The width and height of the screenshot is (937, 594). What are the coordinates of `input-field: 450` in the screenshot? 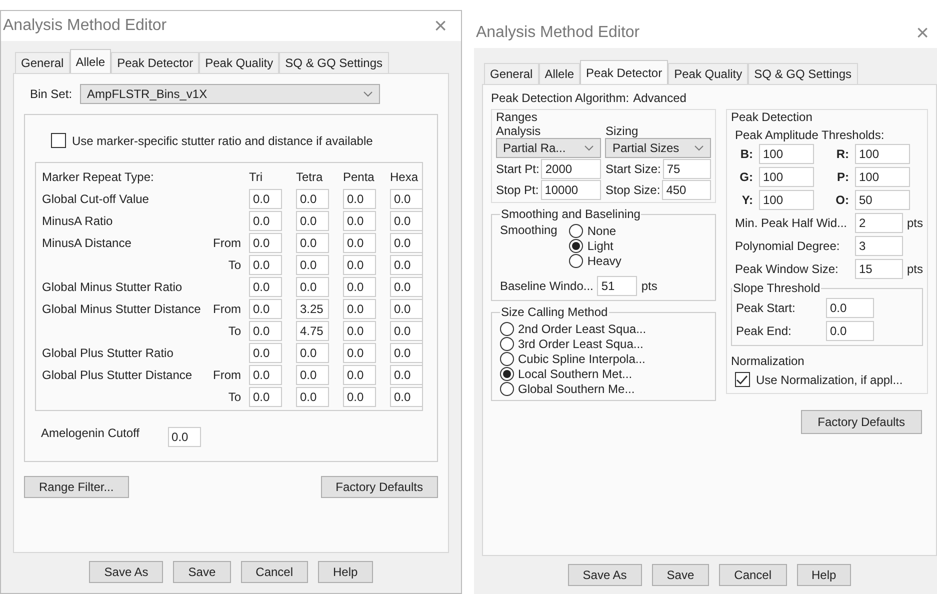 It's located at (686, 190).